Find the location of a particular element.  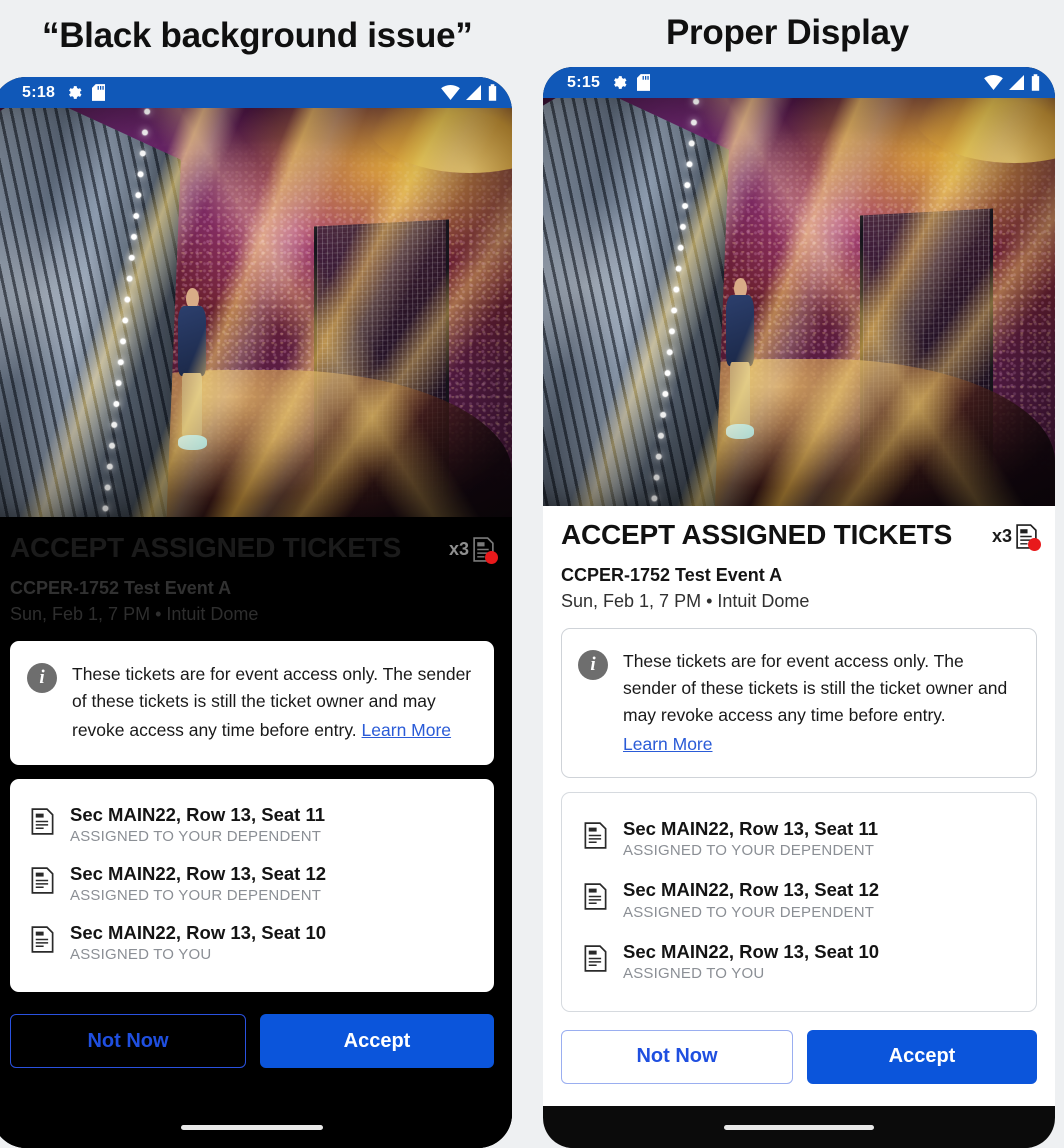

home-indicator-area-left is located at coordinates (256, 1127).